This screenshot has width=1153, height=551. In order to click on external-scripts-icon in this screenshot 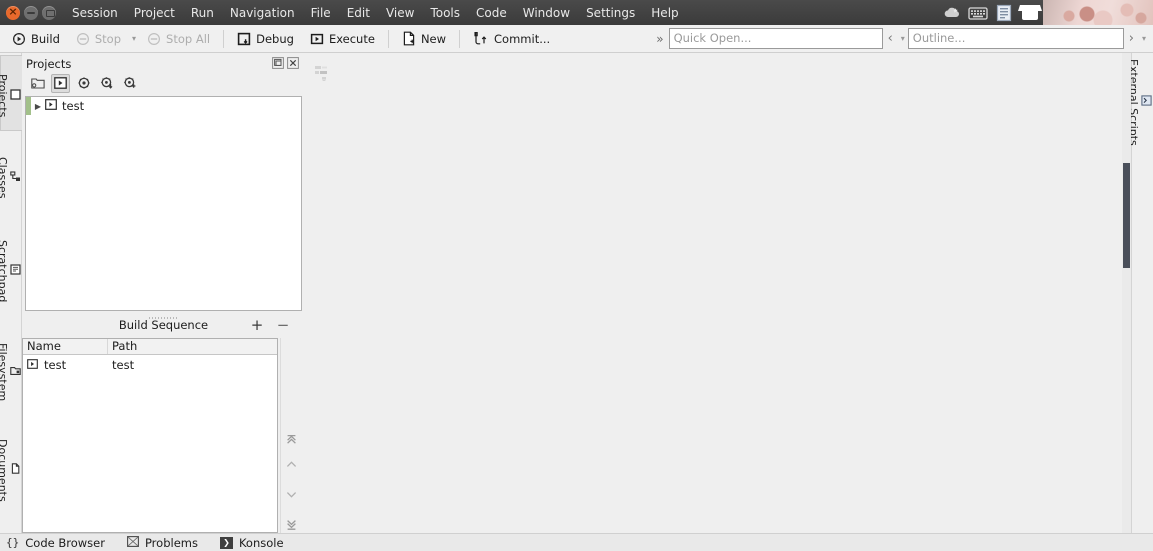, I will do `click(1146, 100)`.